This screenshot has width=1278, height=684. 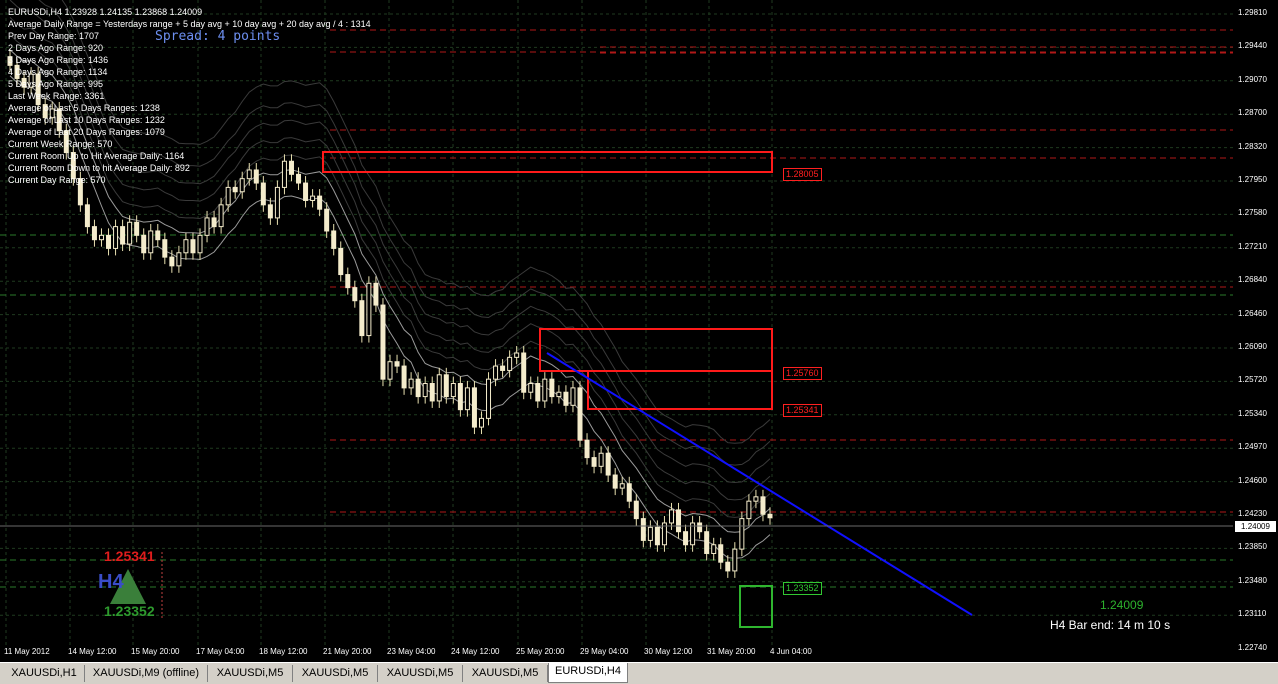 What do you see at coordinates (731, 651) in the screenshot?
I see `time-tick-label: 31 May 20:00` at bounding box center [731, 651].